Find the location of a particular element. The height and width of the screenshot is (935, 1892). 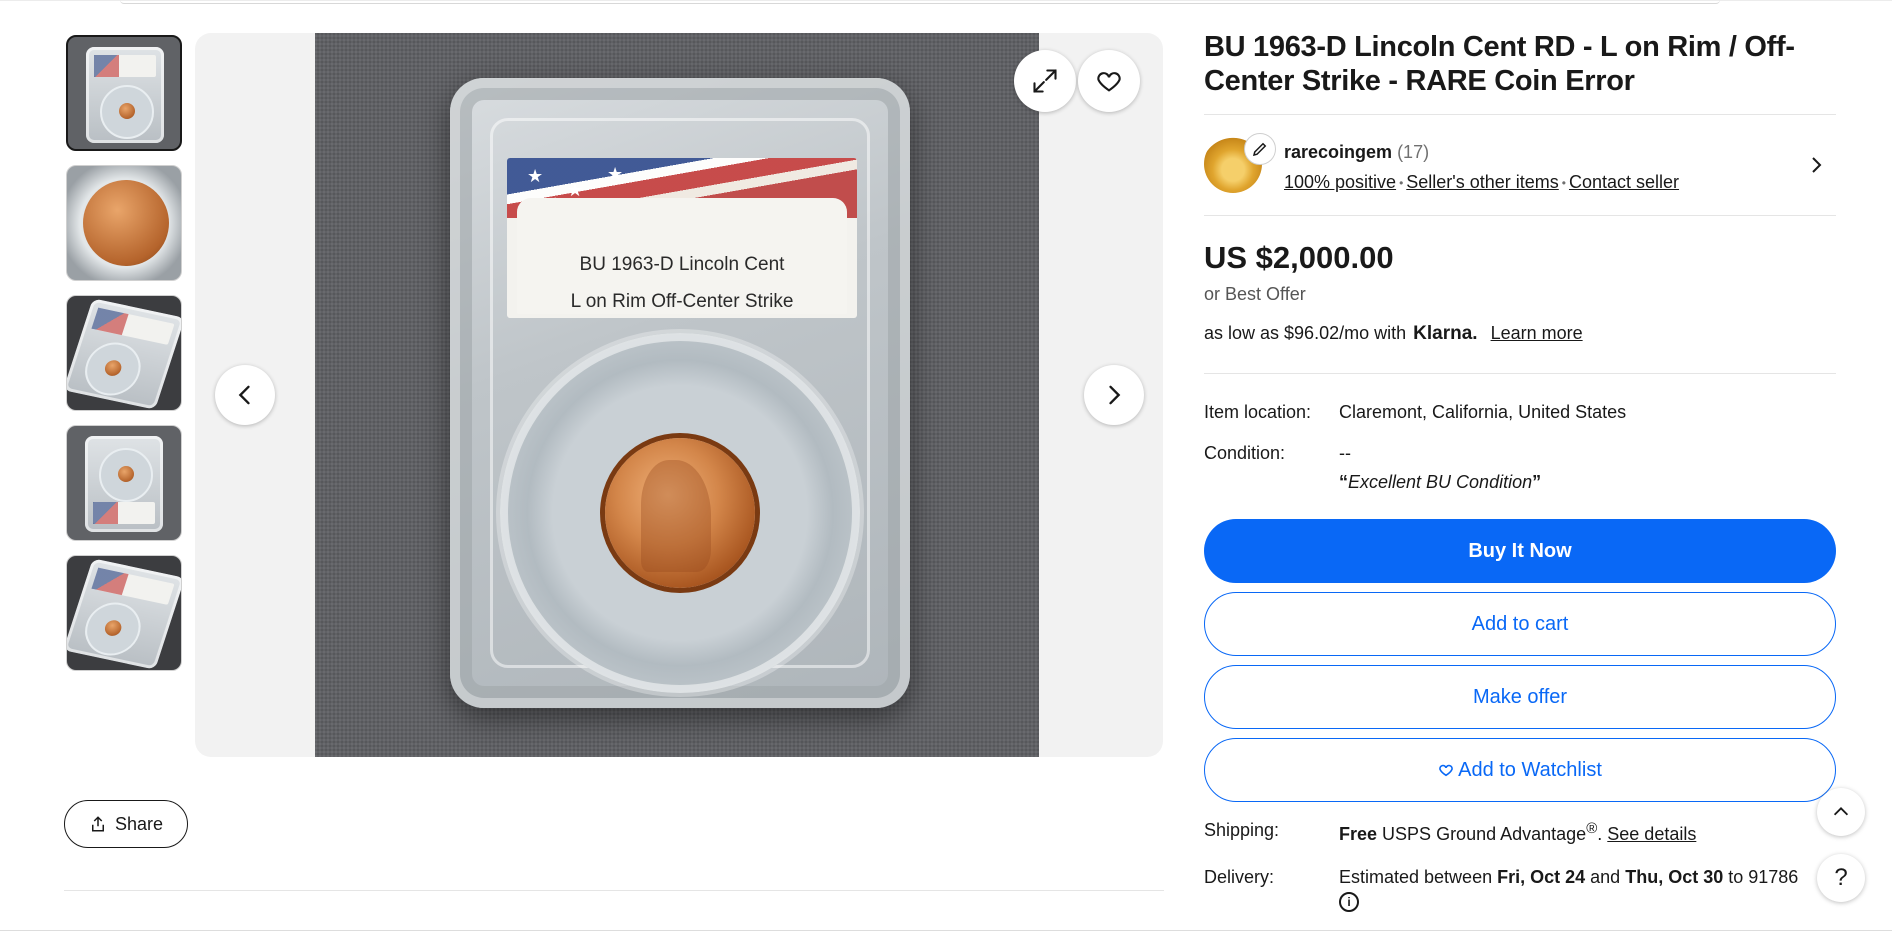

share-label: Share is located at coordinates (139, 823).